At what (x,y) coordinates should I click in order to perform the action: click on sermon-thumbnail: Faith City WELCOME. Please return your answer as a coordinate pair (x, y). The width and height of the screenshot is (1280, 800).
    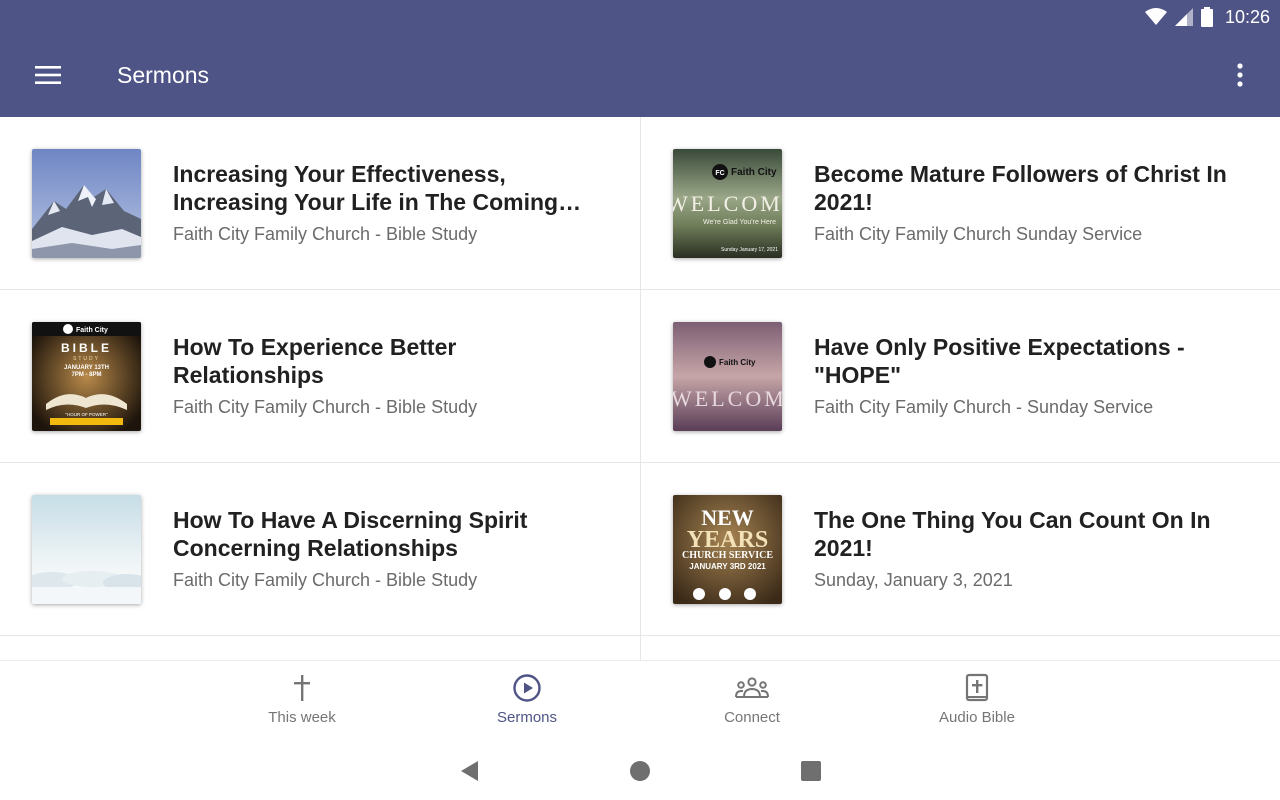
    Looking at the image, I should click on (727, 376).